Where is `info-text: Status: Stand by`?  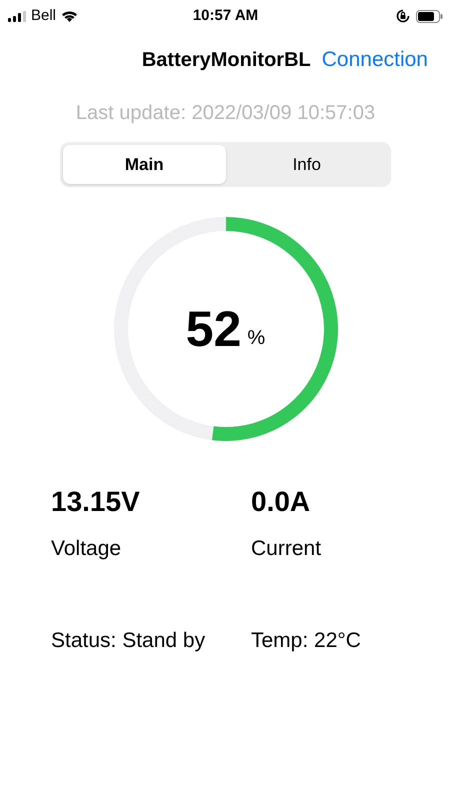
info-text: Status: Stand by is located at coordinates (128, 640).